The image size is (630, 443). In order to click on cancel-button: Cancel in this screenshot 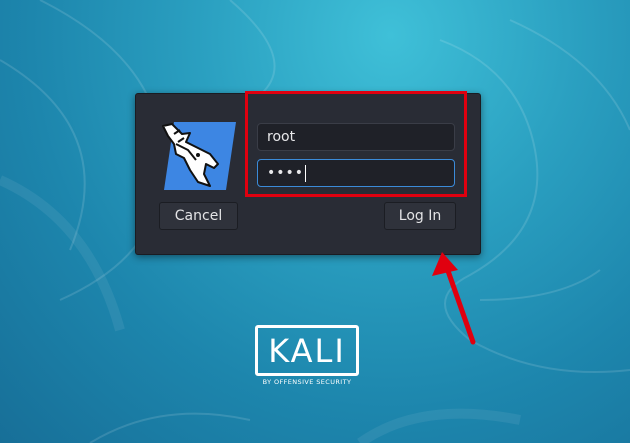, I will do `click(198, 216)`.